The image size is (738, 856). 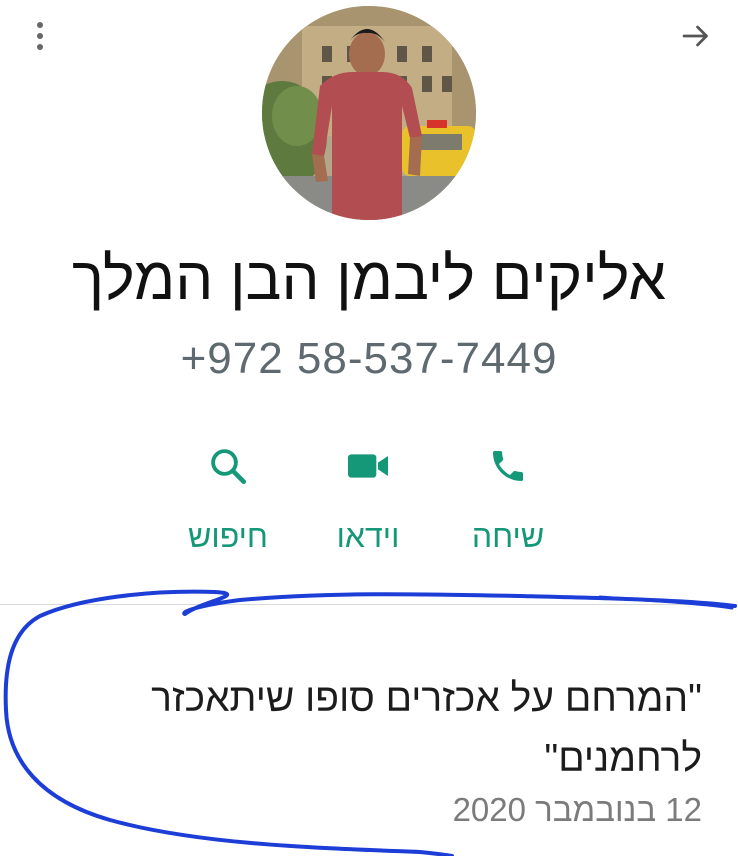 What do you see at coordinates (229, 467) in the screenshot?
I see `search-icon` at bounding box center [229, 467].